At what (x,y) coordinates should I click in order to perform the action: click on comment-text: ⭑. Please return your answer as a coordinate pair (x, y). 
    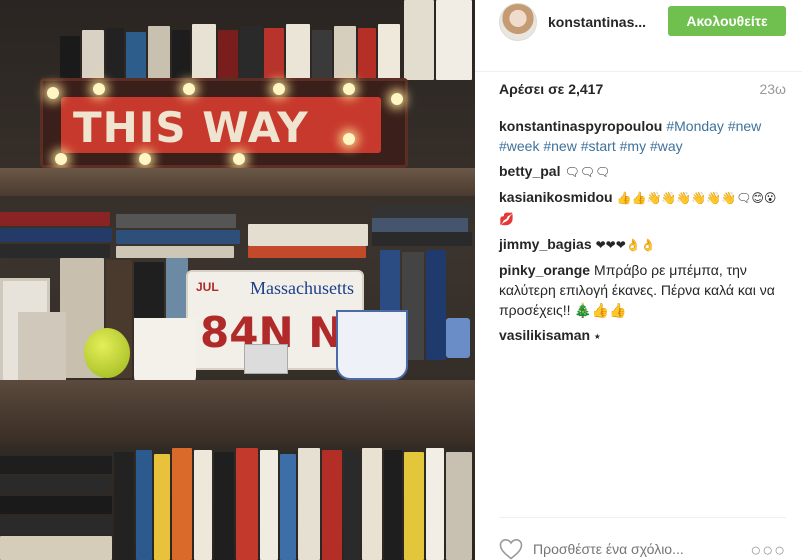
    Looking at the image, I should click on (597, 336).